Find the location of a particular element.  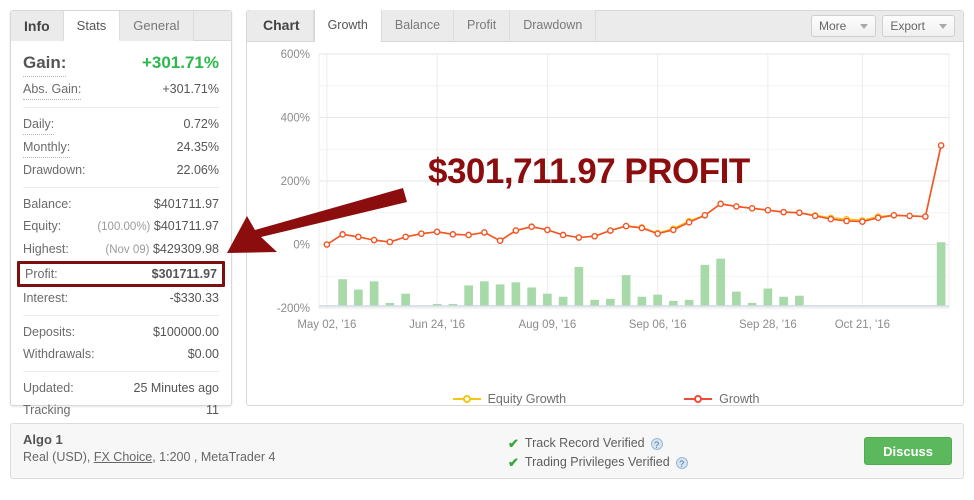

stat-label: Deposits: is located at coordinates (49, 332).